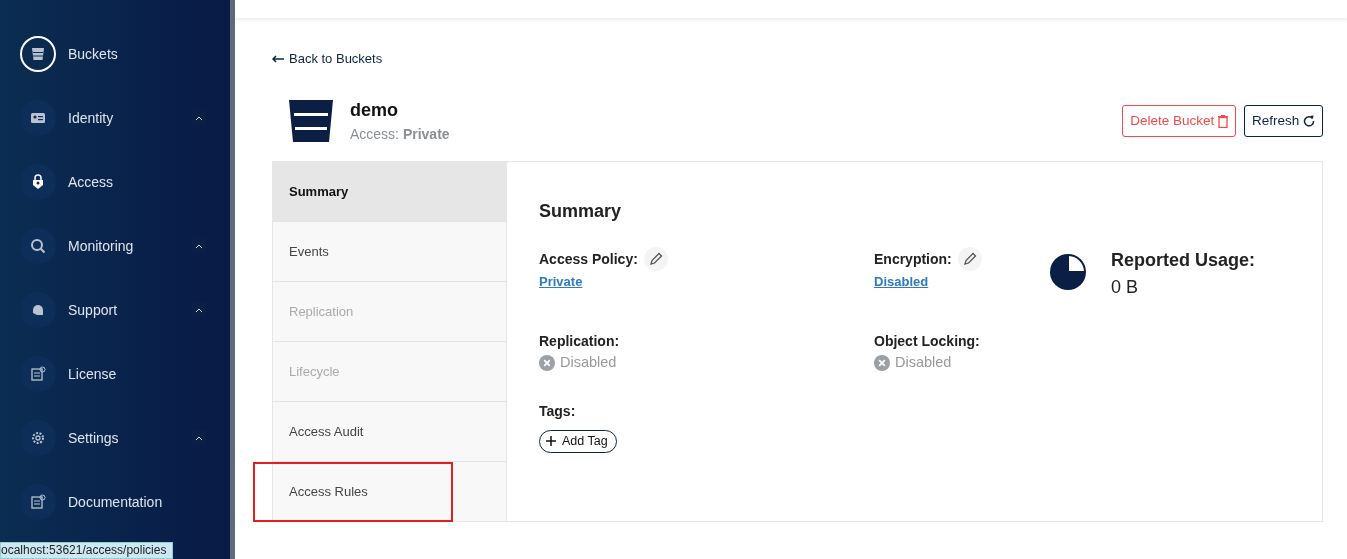 This screenshot has height=559, width=1347. Describe the element at coordinates (327, 59) in the screenshot. I see `back-link: Back to Buckets` at that location.